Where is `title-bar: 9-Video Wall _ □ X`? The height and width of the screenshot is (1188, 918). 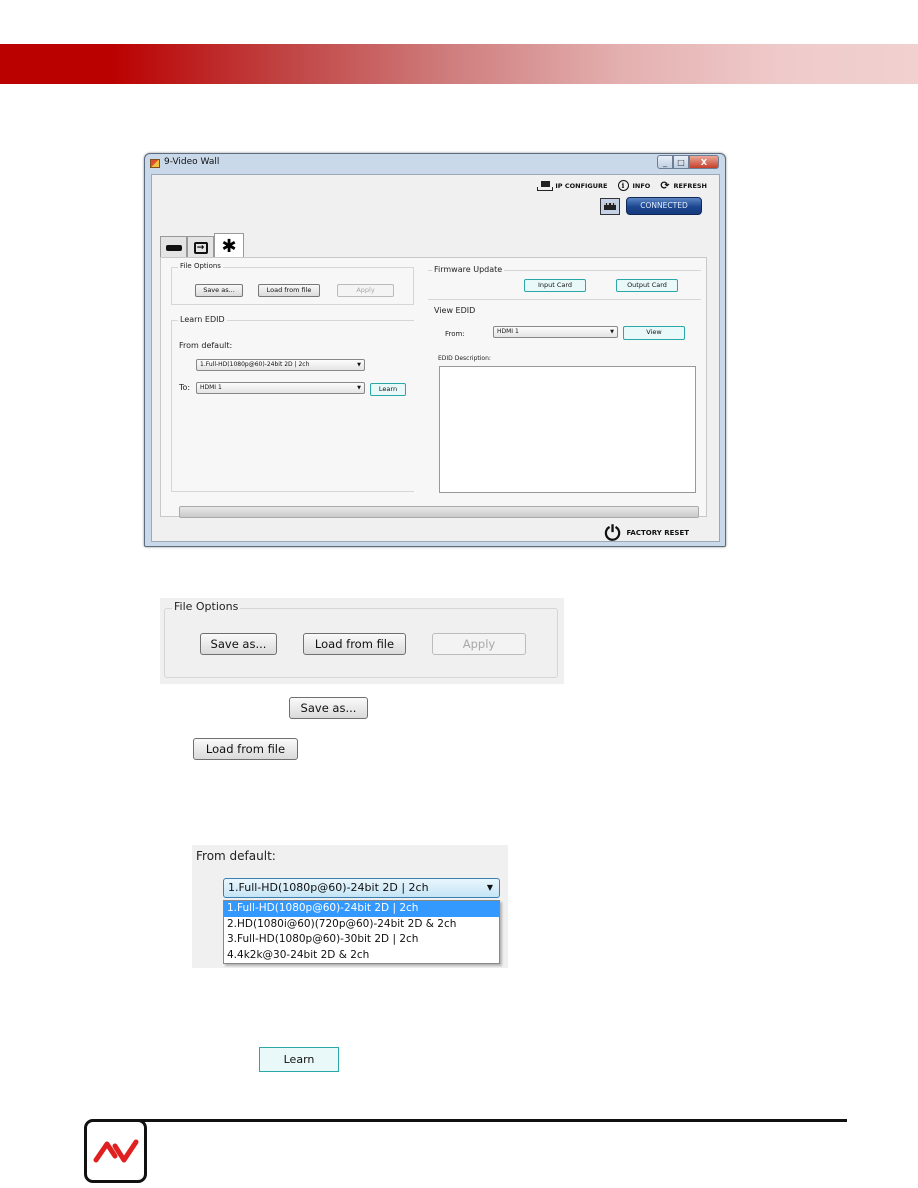 title-bar: 9-Video Wall _ □ X is located at coordinates (435, 164).